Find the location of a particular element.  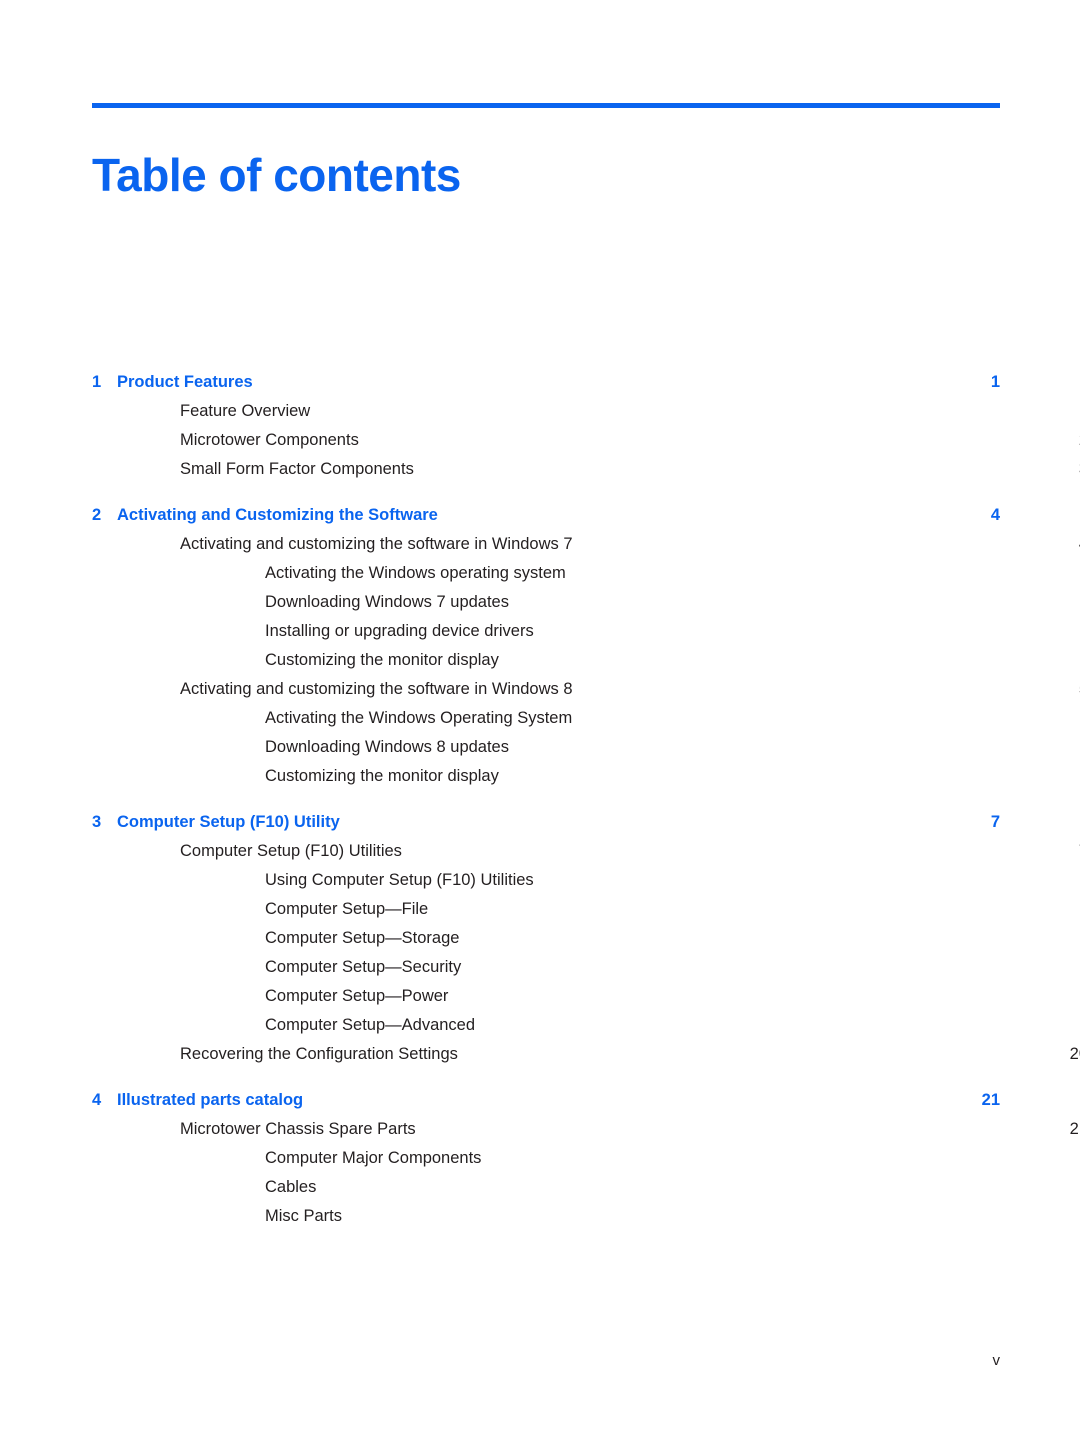

page-title: Table of contents is located at coordinates (276, 174).